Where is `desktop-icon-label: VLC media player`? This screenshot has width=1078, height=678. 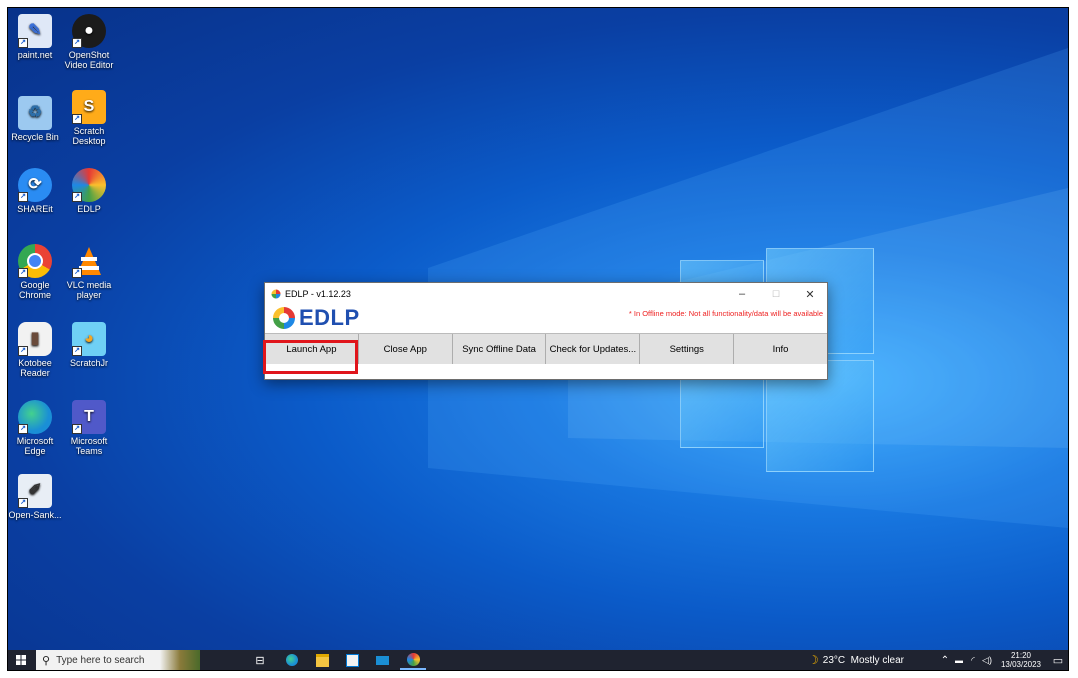 desktop-icon-label: VLC media player is located at coordinates (89, 290).